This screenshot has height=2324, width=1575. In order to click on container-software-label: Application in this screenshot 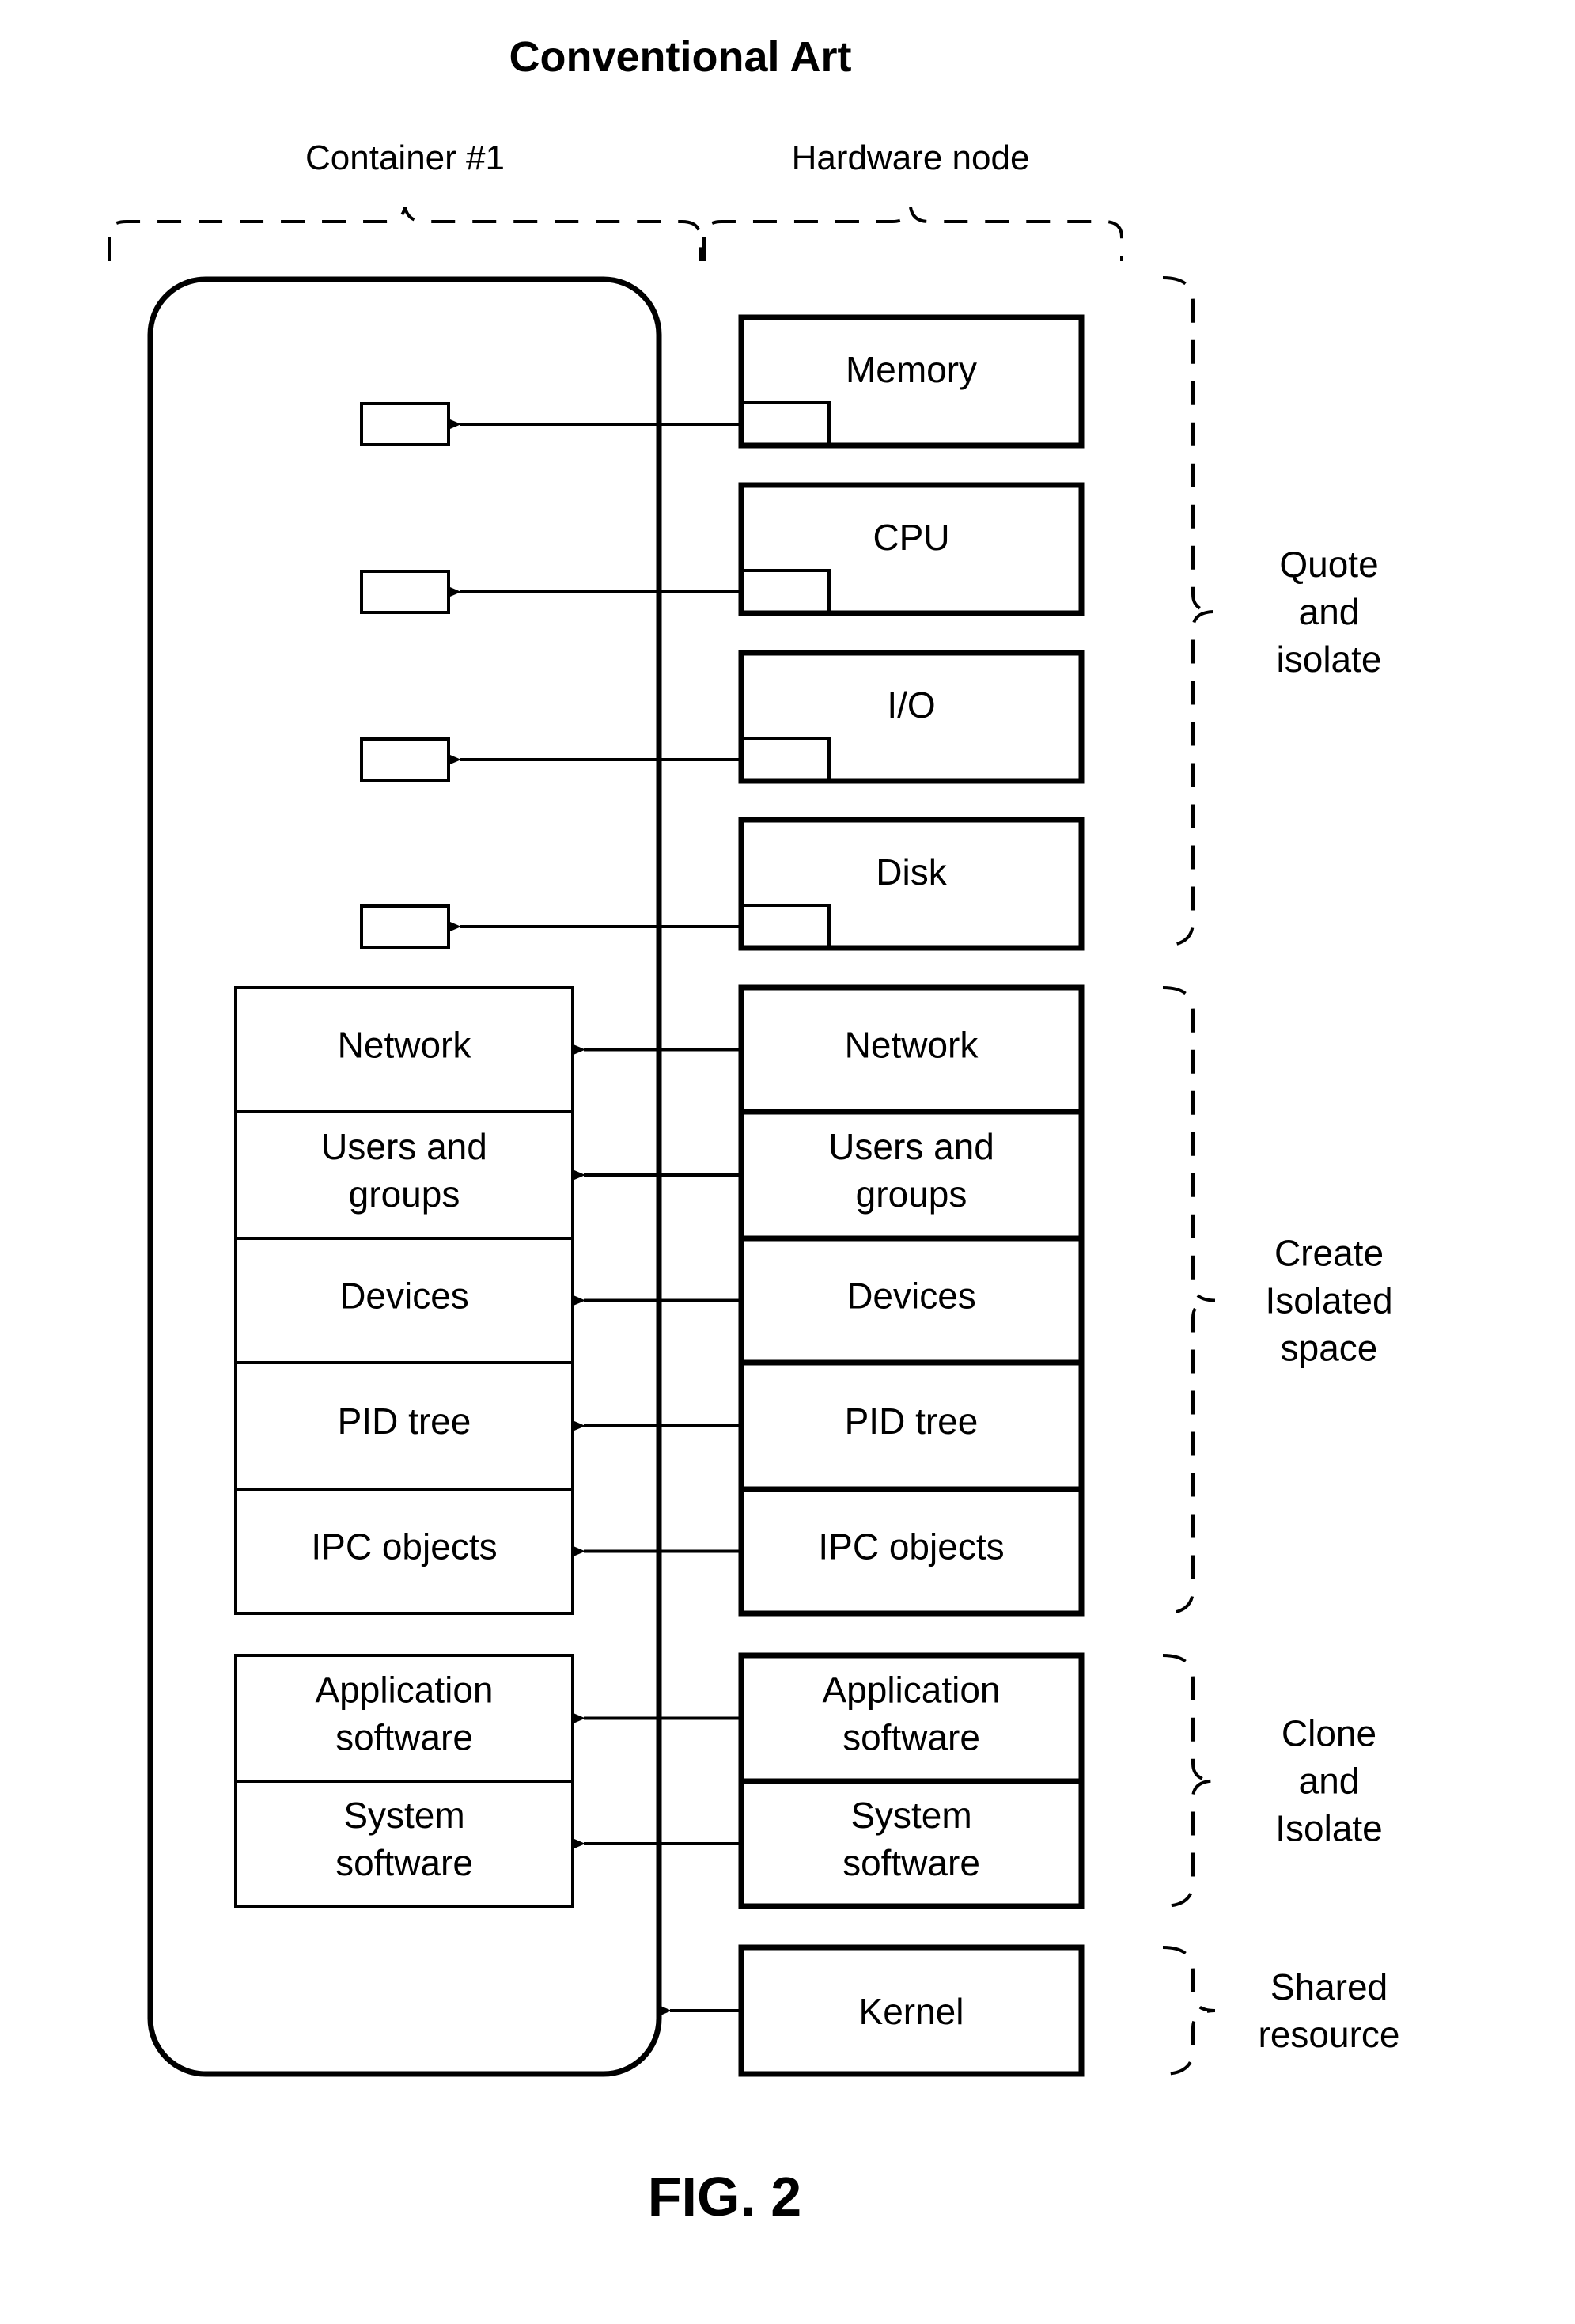, I will do `click(404, 1690)`.